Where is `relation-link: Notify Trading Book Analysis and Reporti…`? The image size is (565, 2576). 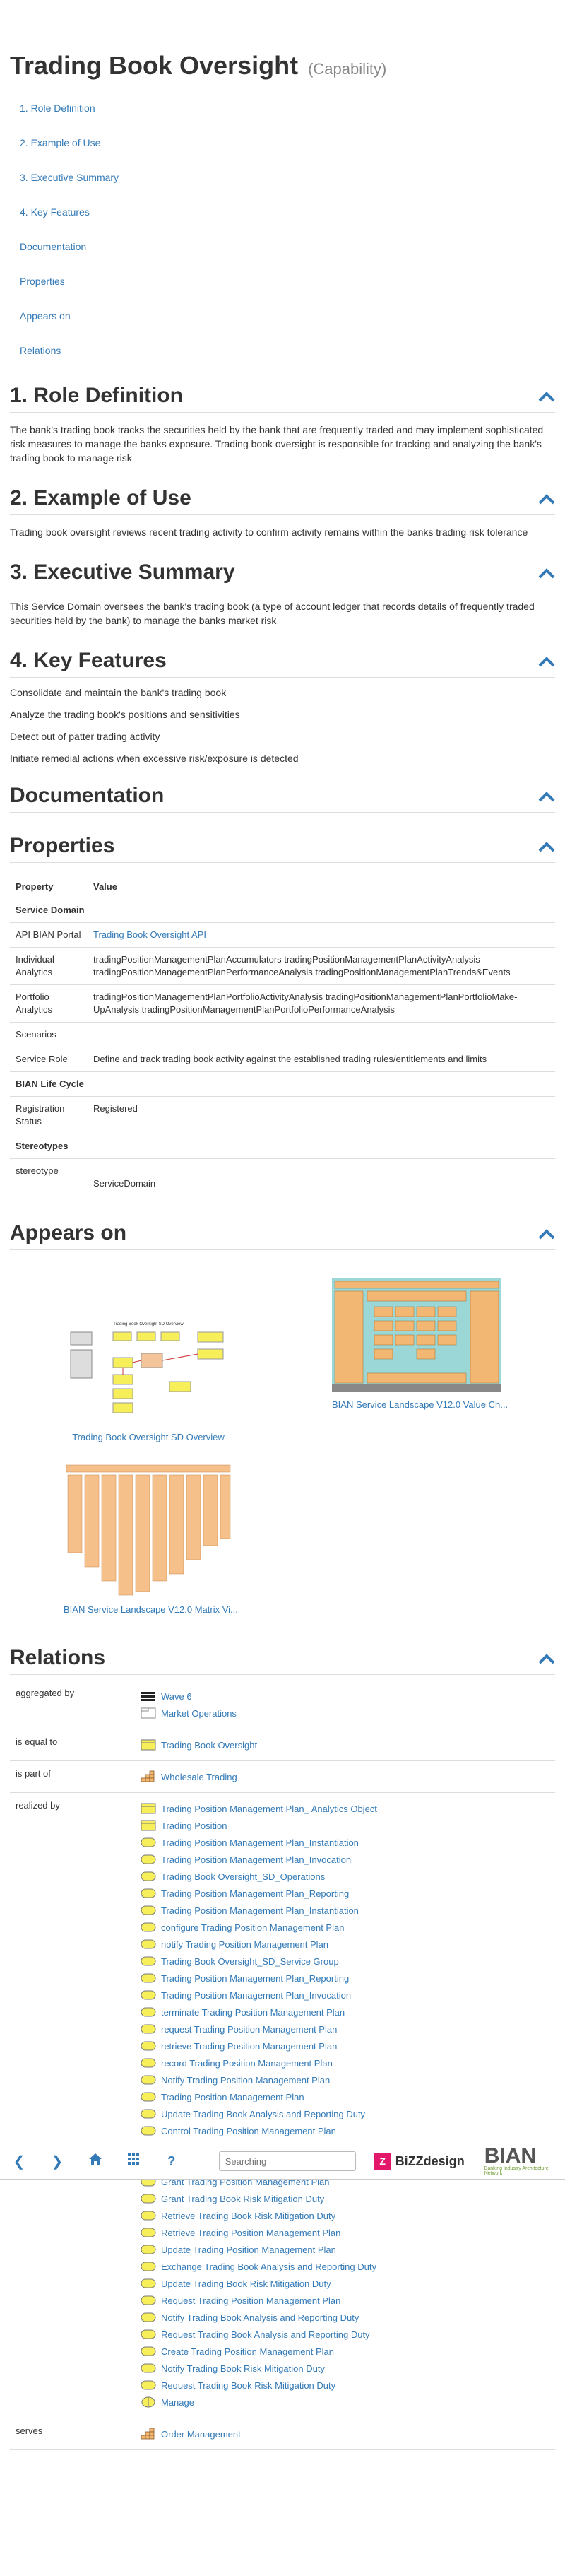 relation-link: Notify Trading Book Analysis and Reporti… is located at coordinates (260, 2317).